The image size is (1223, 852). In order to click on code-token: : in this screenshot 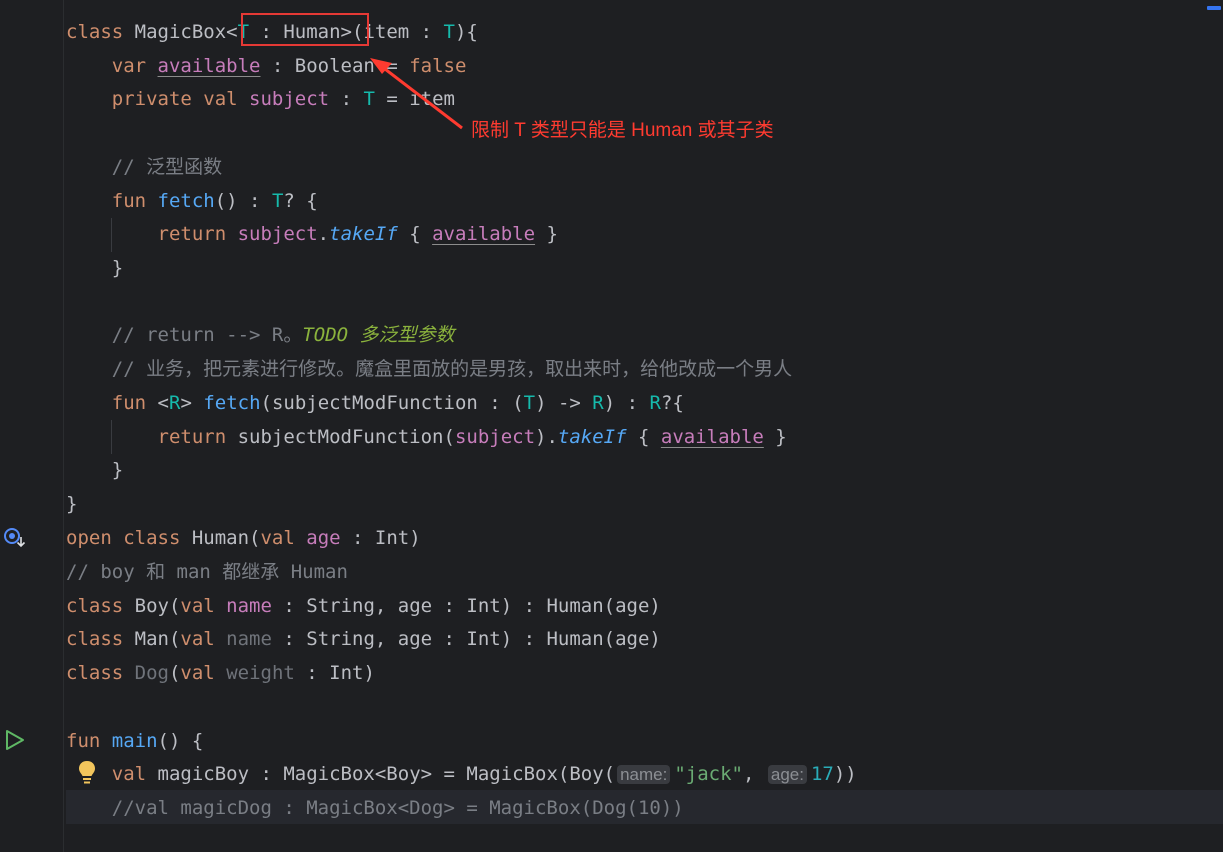, I will do `click(346, 99)`.